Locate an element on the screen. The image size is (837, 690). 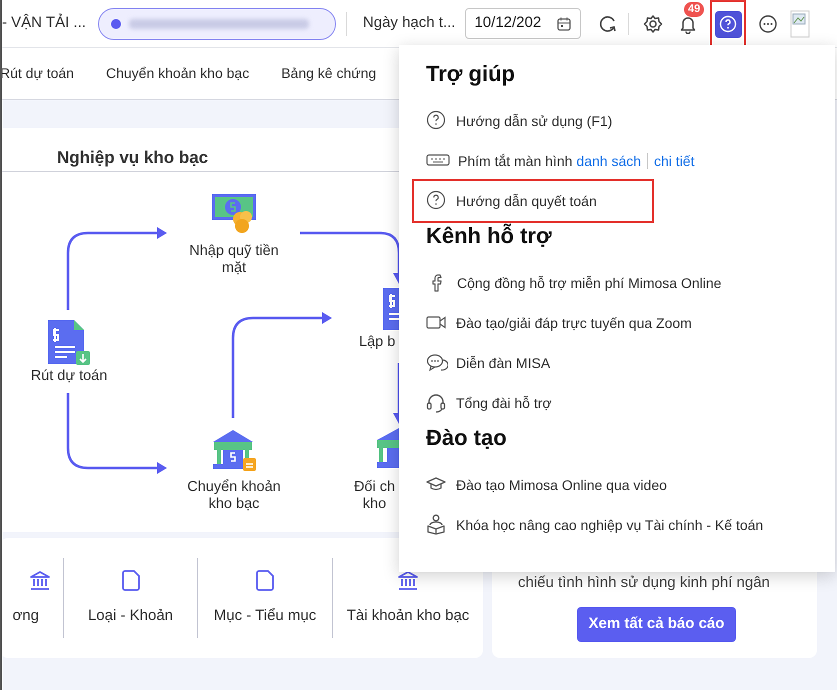
notification-badge: 49 is located at coordinates (694, 9).